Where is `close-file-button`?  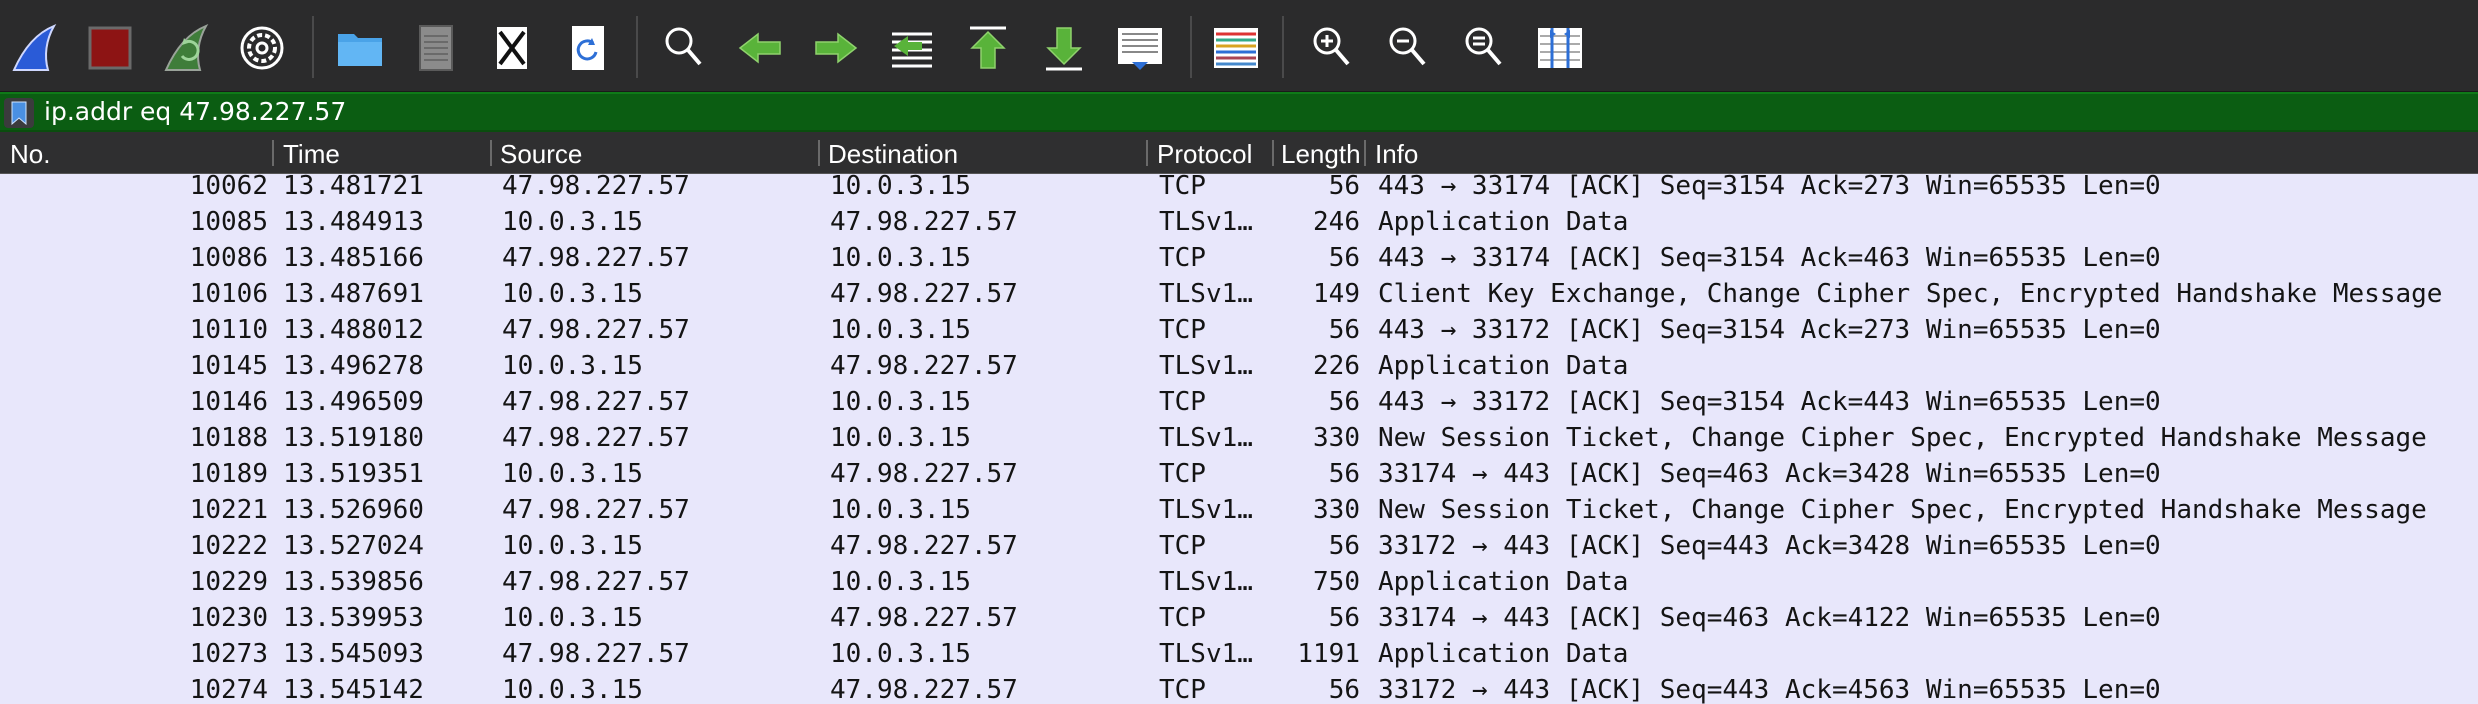 close-file-button is located at coordinates (512, 48).